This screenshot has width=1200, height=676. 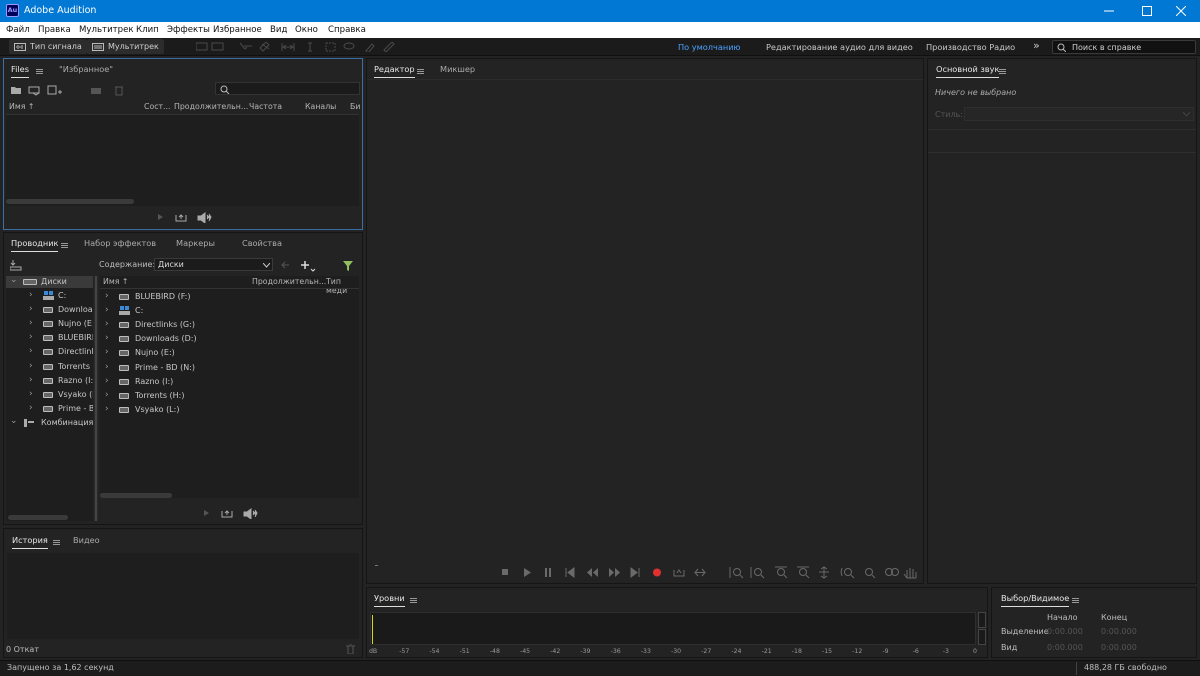 What do you see at coordinates (1109, 11) in the screenshot?
I see `minimize-button` at bounding box center [1109, 11].